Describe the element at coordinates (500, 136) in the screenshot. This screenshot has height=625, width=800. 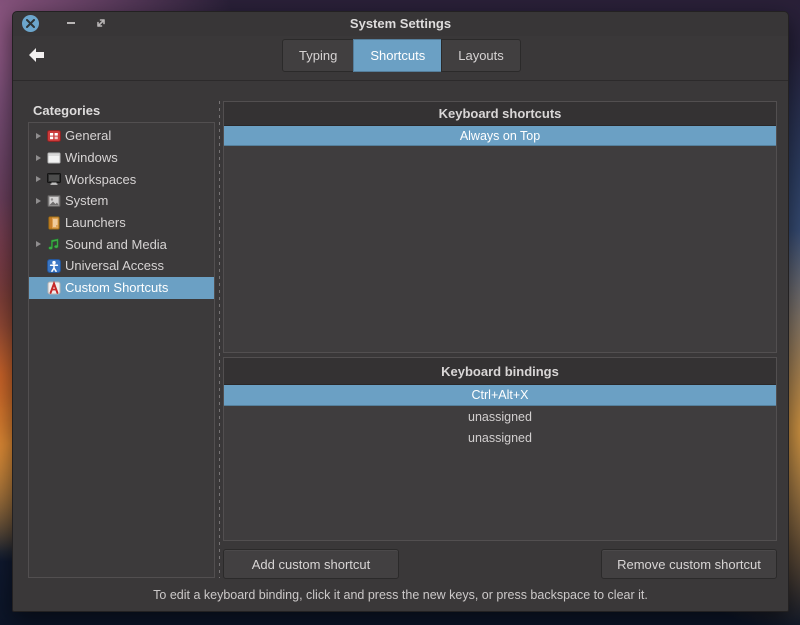
I see `shortcut-row-always-on-top: Always on Top` at that location.